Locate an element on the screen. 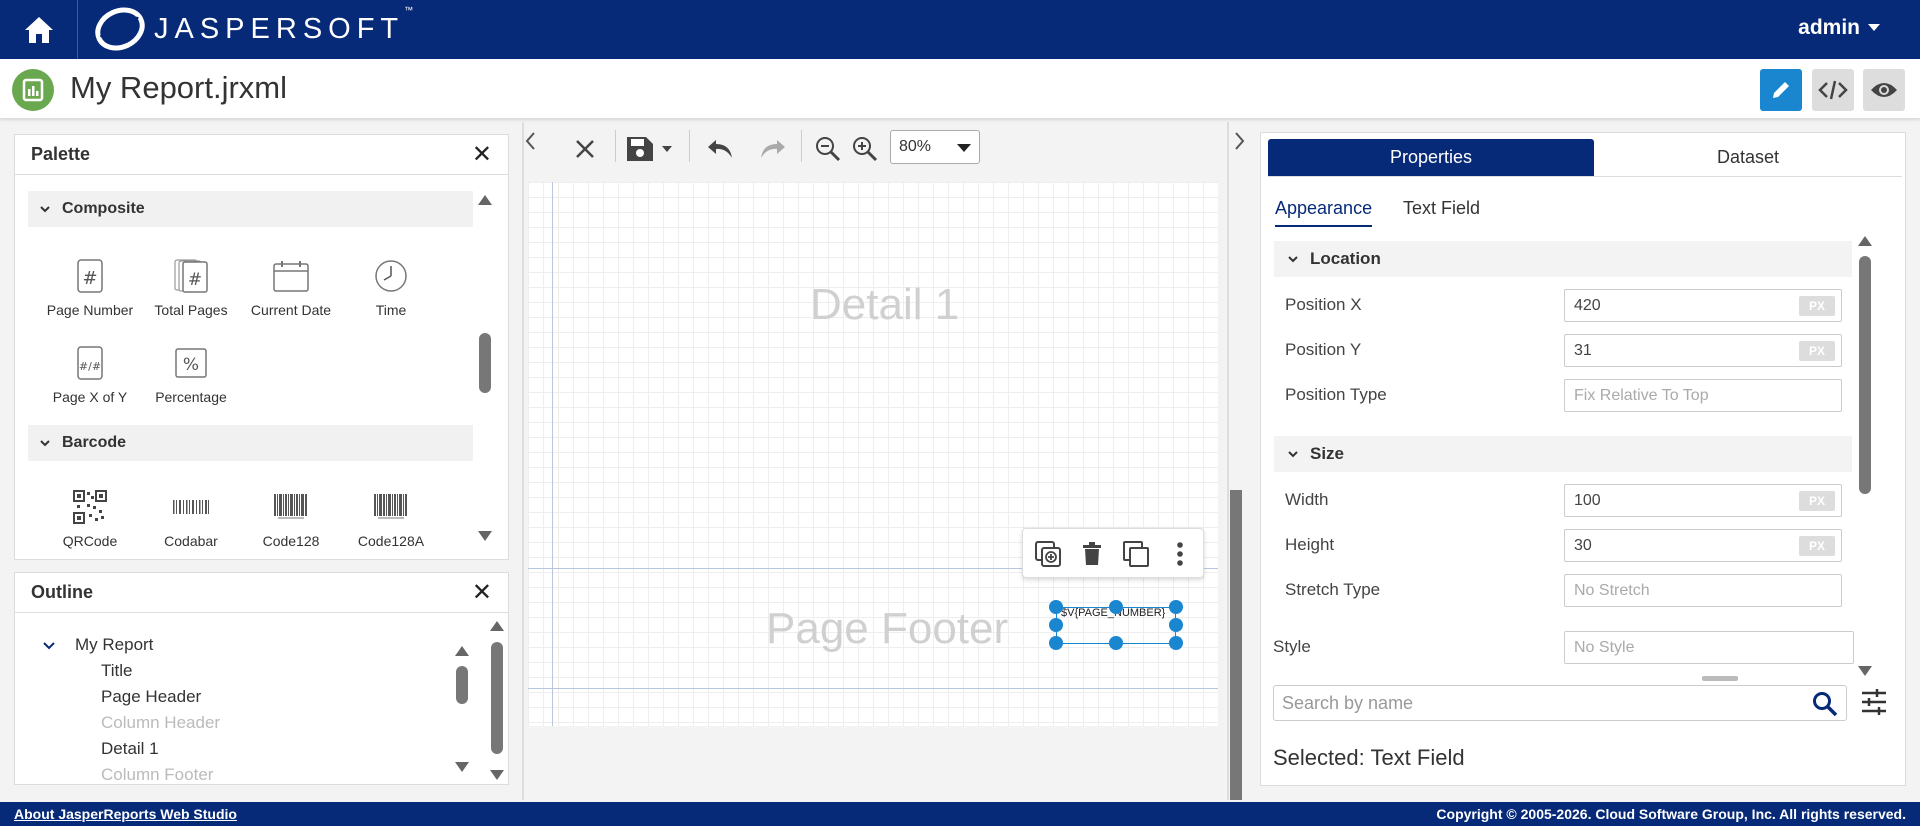 This screenshot has height=826, width=1920. position-y-input: 31 PX is located at coordinates (1703, 350).